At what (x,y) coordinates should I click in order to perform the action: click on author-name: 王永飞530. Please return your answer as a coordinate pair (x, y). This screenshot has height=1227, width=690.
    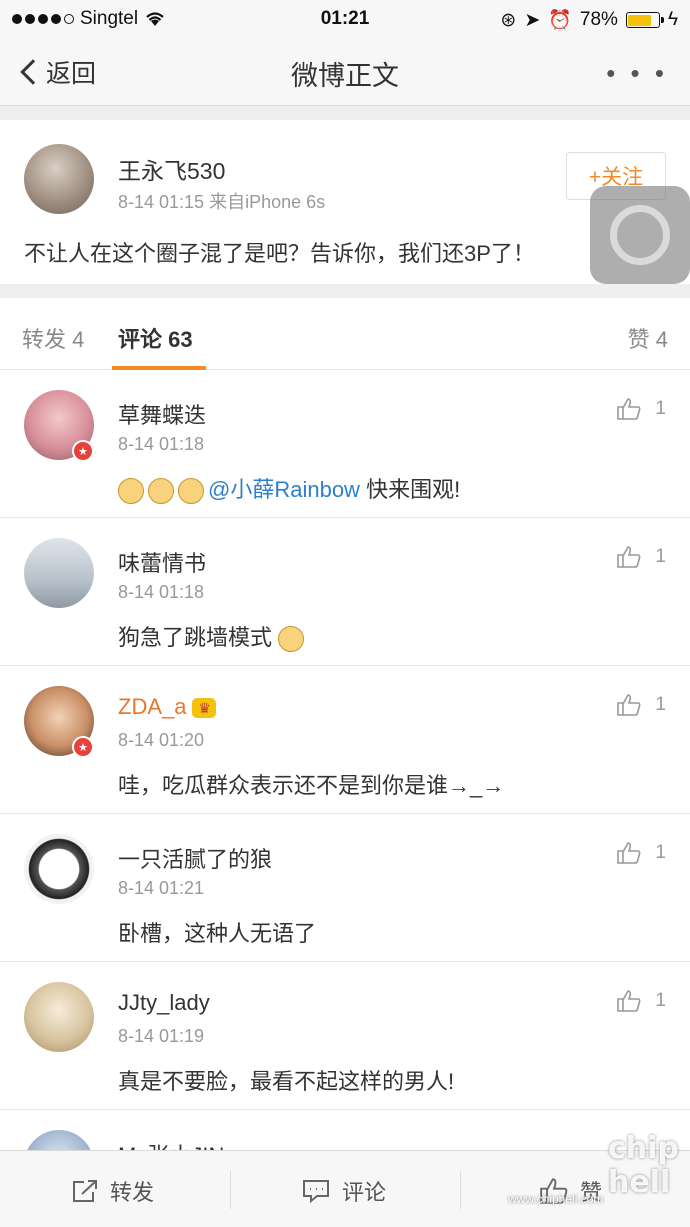
    Looking at the image, I should click on (171, 169).